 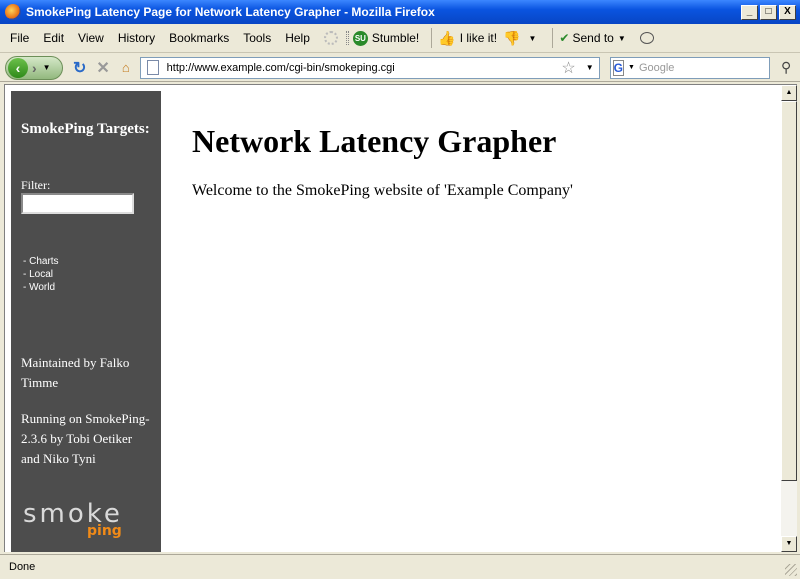 What do you see at coordinates (749, 12) in the screenshot?
I see `minimize-button: _` at bounding box center [749, 12].